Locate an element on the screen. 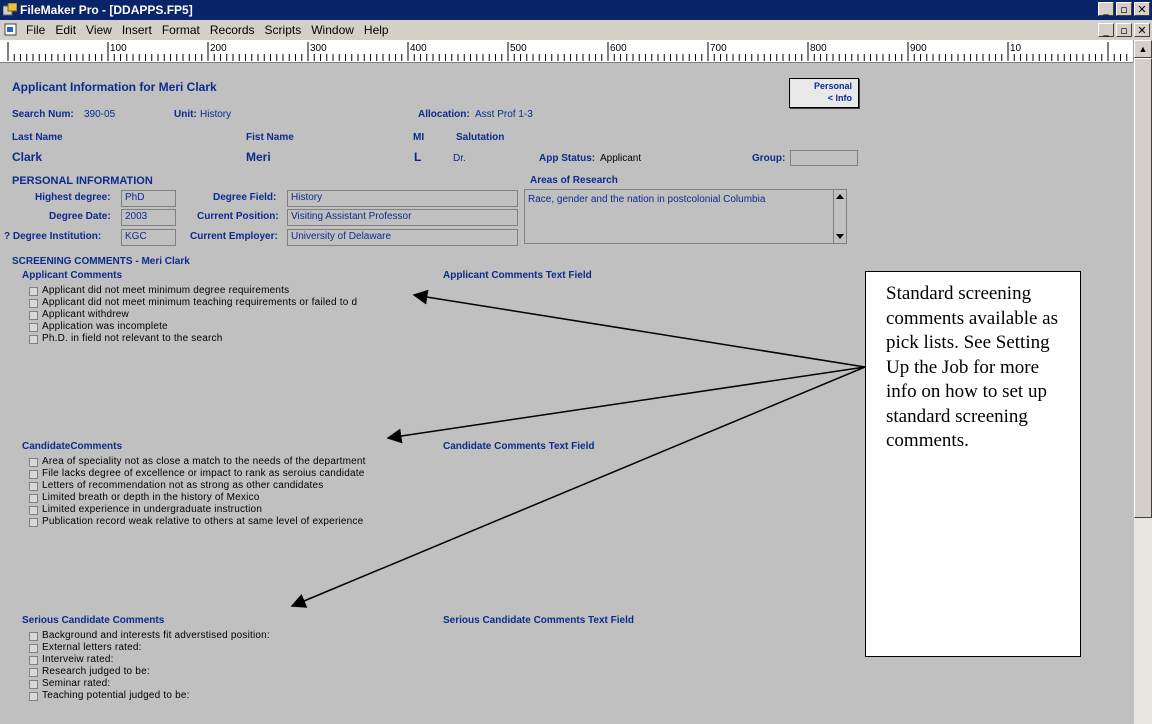 This screenshot has width=1152, height=724. arrow-to-candidate-list is located at coordinates (626, 405).